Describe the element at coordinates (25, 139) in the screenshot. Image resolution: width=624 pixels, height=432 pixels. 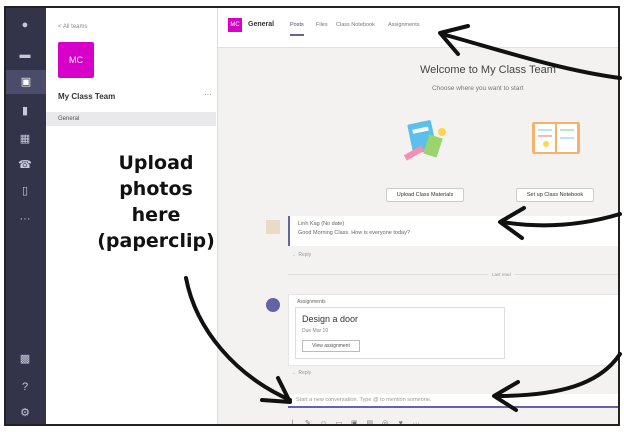
I see `calendar-icon: ▦` at that location.